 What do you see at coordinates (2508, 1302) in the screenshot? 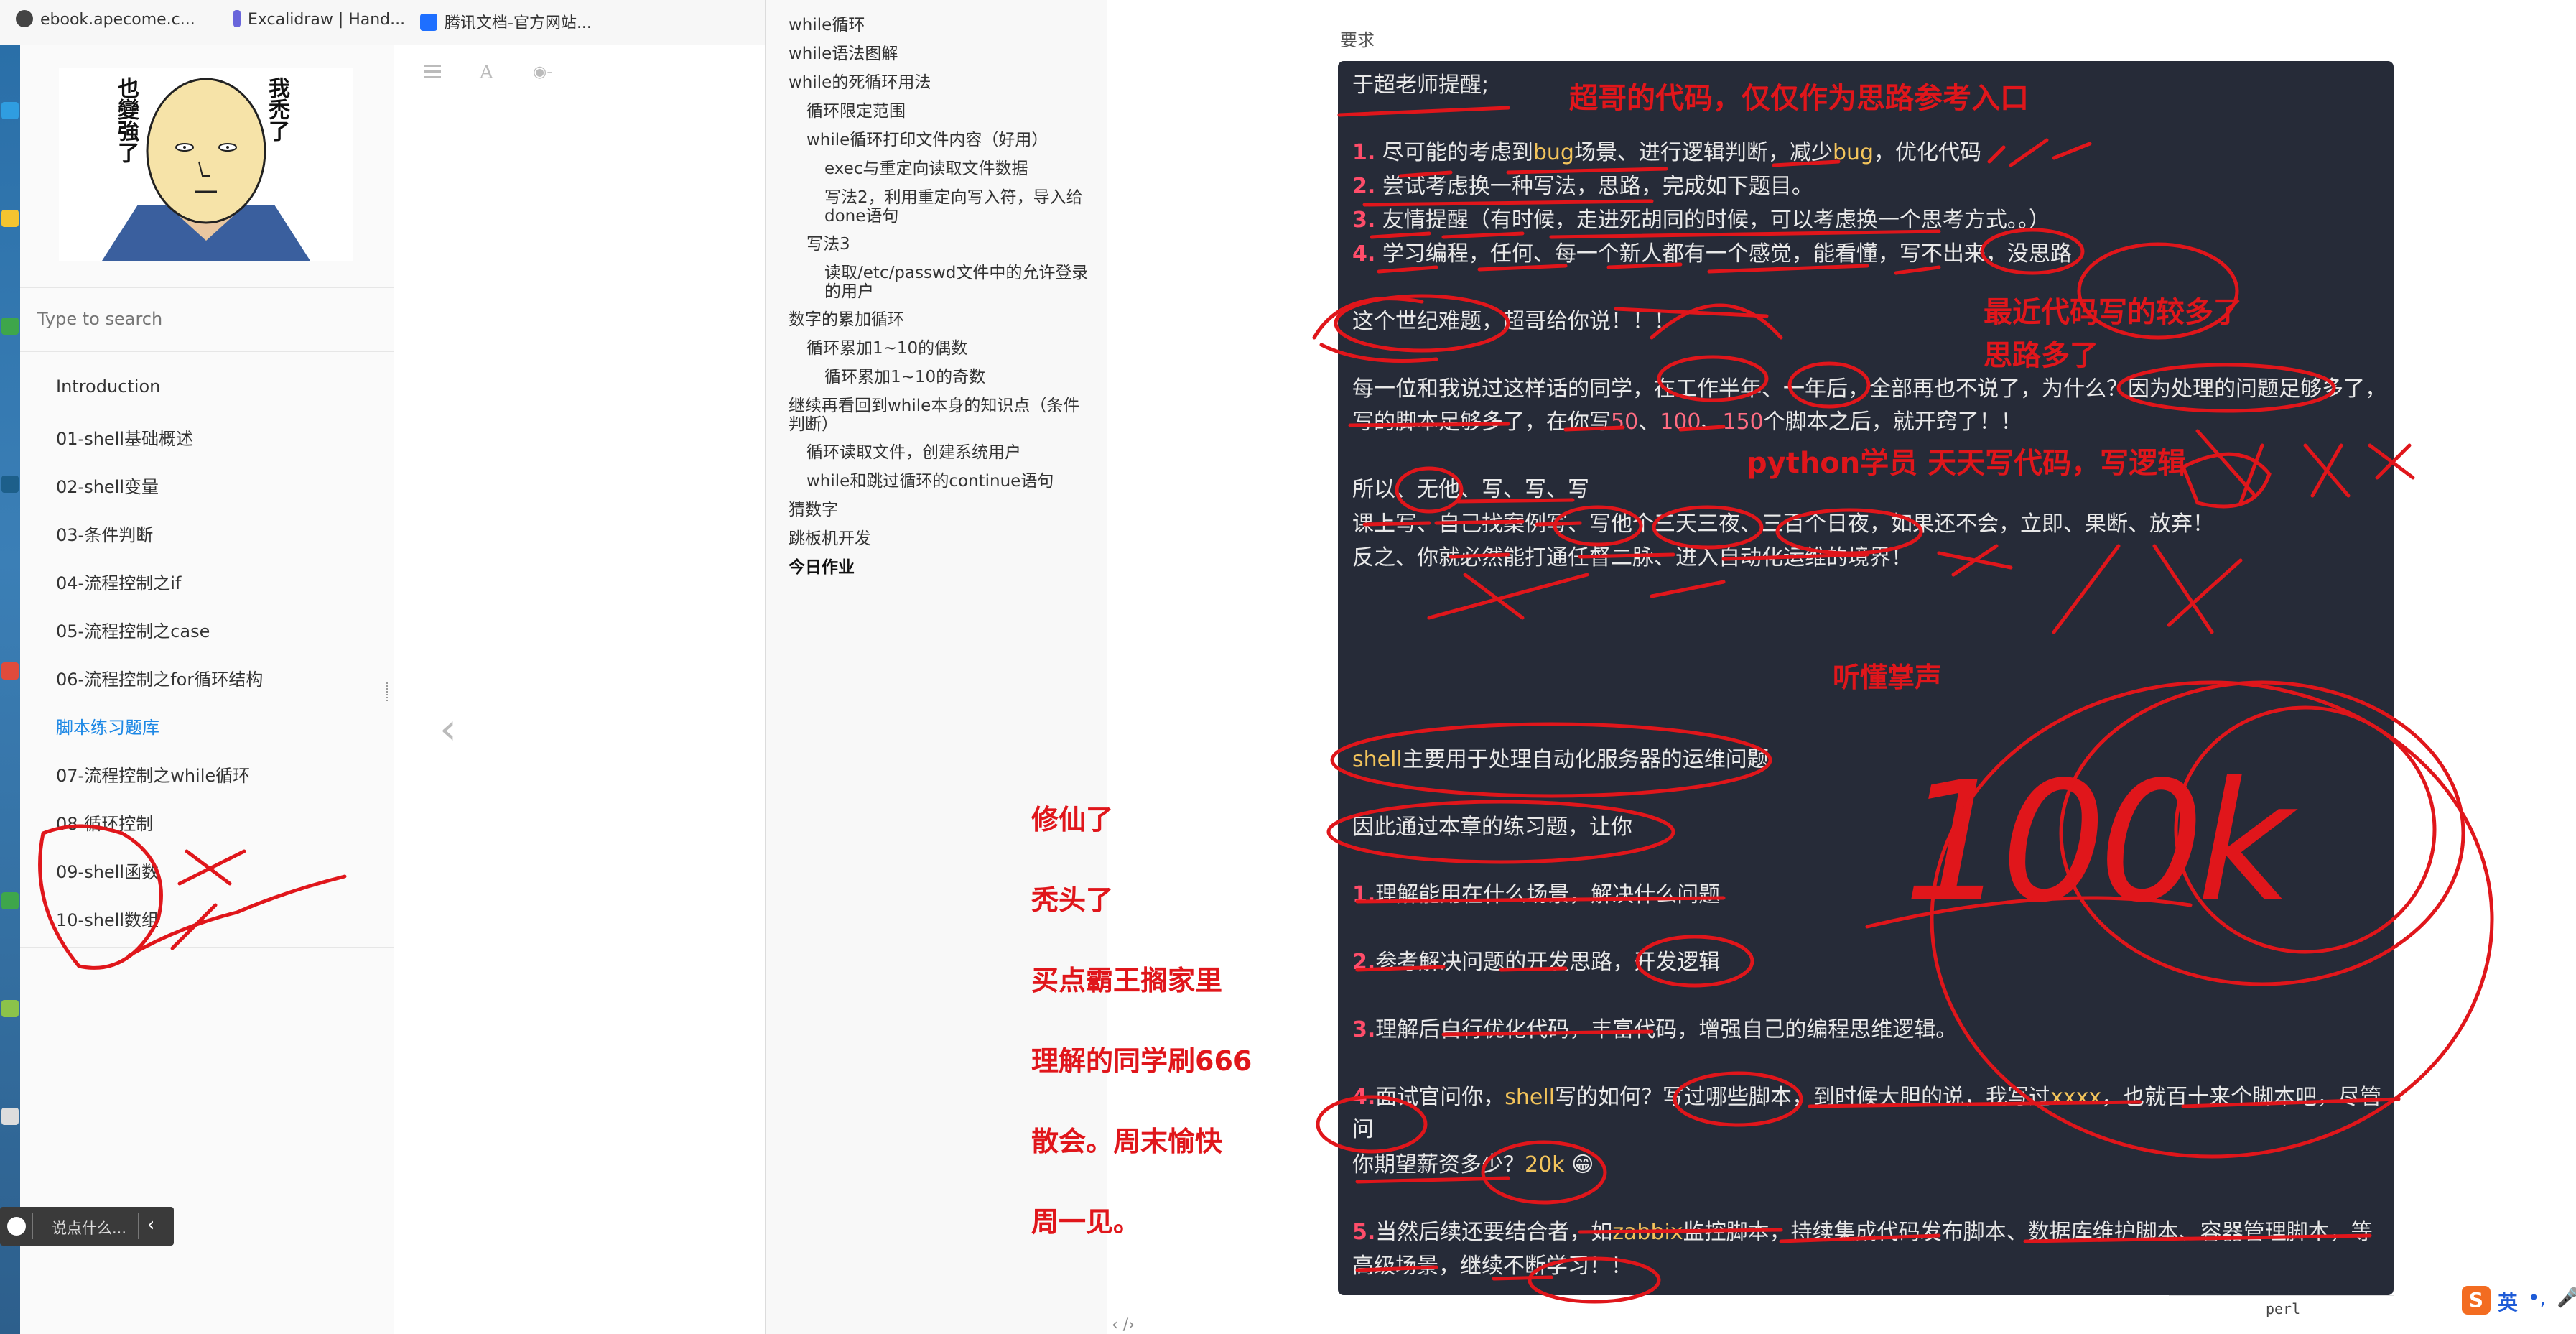
I see `ime-language: 英` at bounding box center [2508, 1302].